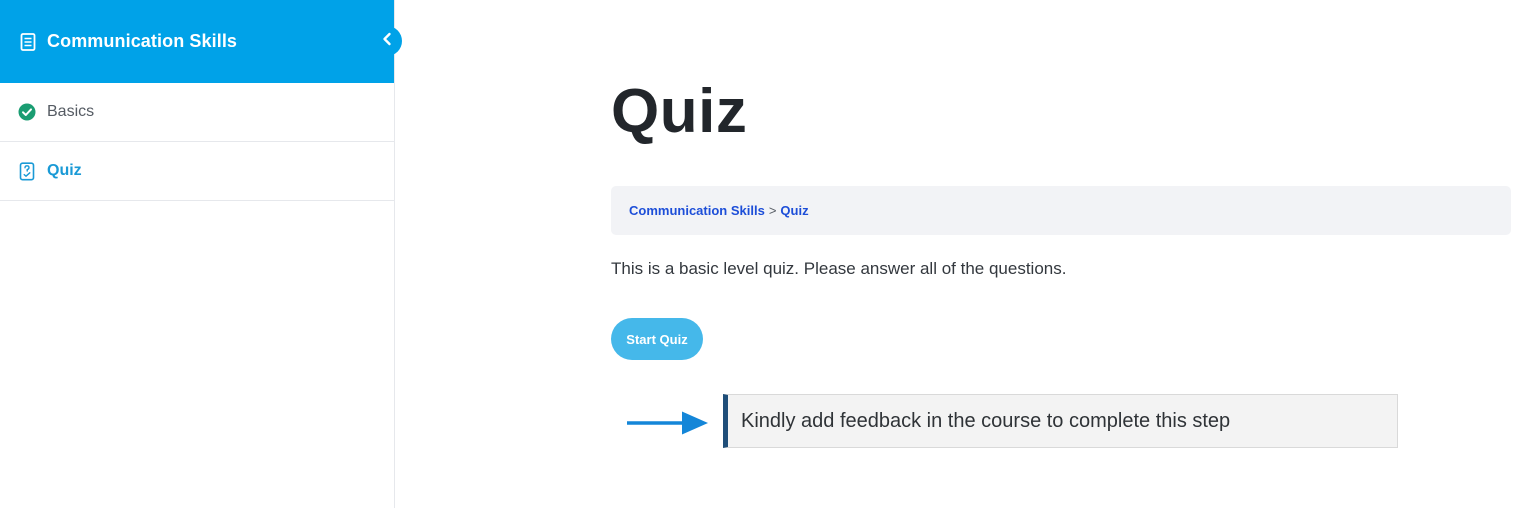  What do you see at coordinates (28, 41) in the screenshot?
I see `document-icon` at bounding box center [28, 41].